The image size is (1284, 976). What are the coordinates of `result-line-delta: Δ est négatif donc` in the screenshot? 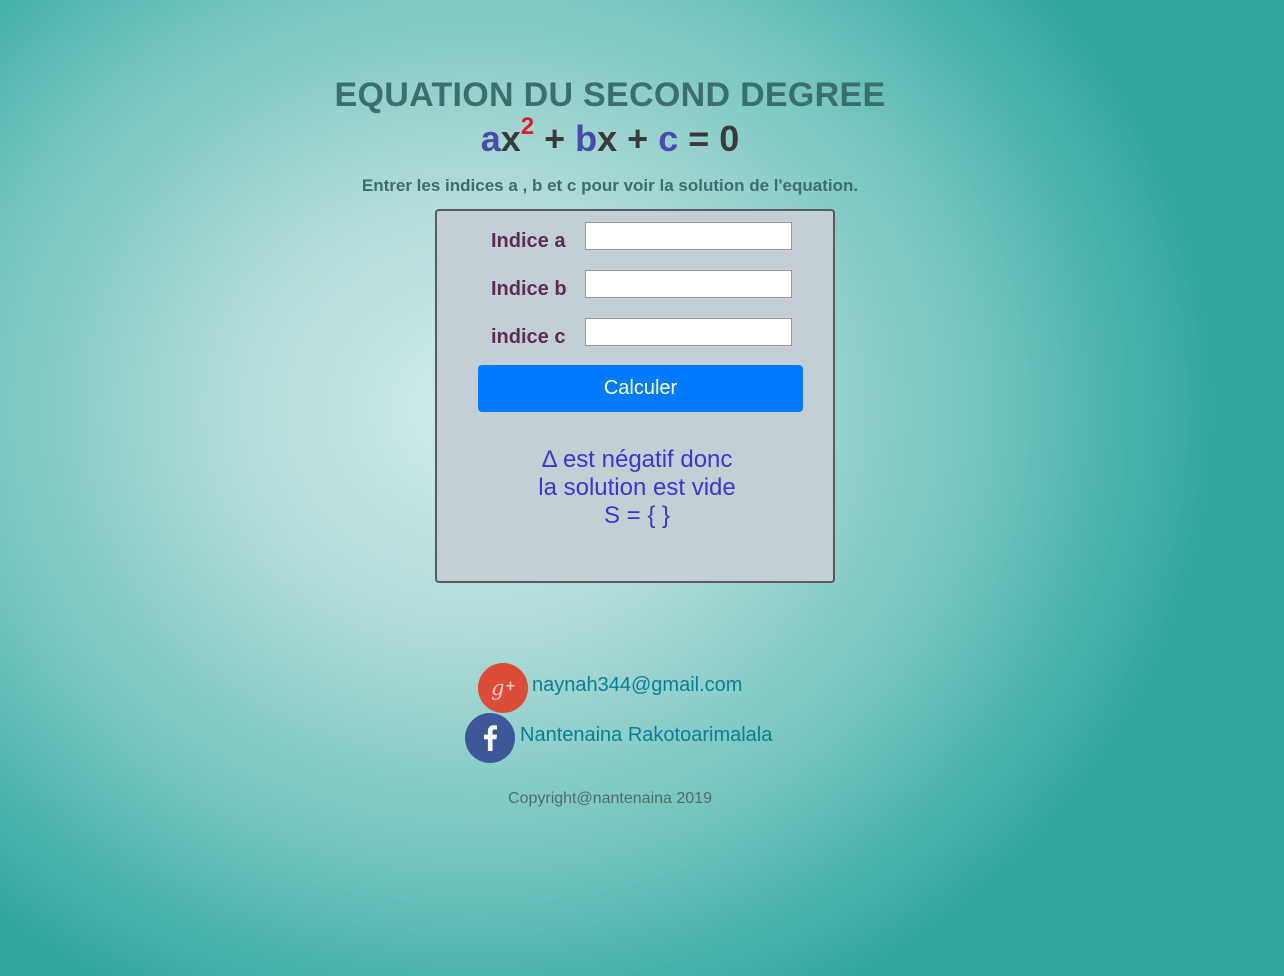 It's located at (637, 459).